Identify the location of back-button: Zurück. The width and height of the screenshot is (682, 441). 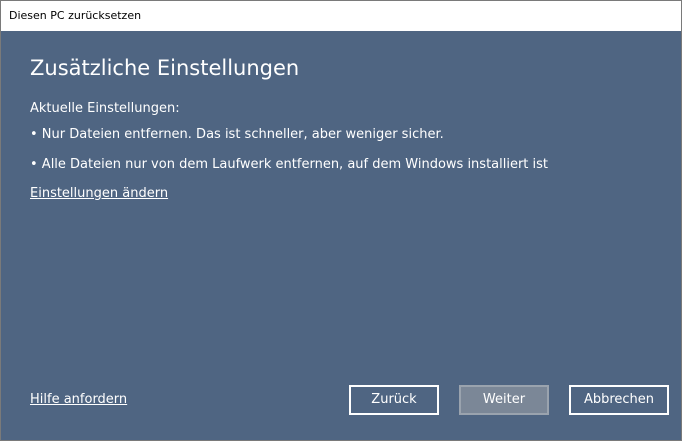
(394, 400).